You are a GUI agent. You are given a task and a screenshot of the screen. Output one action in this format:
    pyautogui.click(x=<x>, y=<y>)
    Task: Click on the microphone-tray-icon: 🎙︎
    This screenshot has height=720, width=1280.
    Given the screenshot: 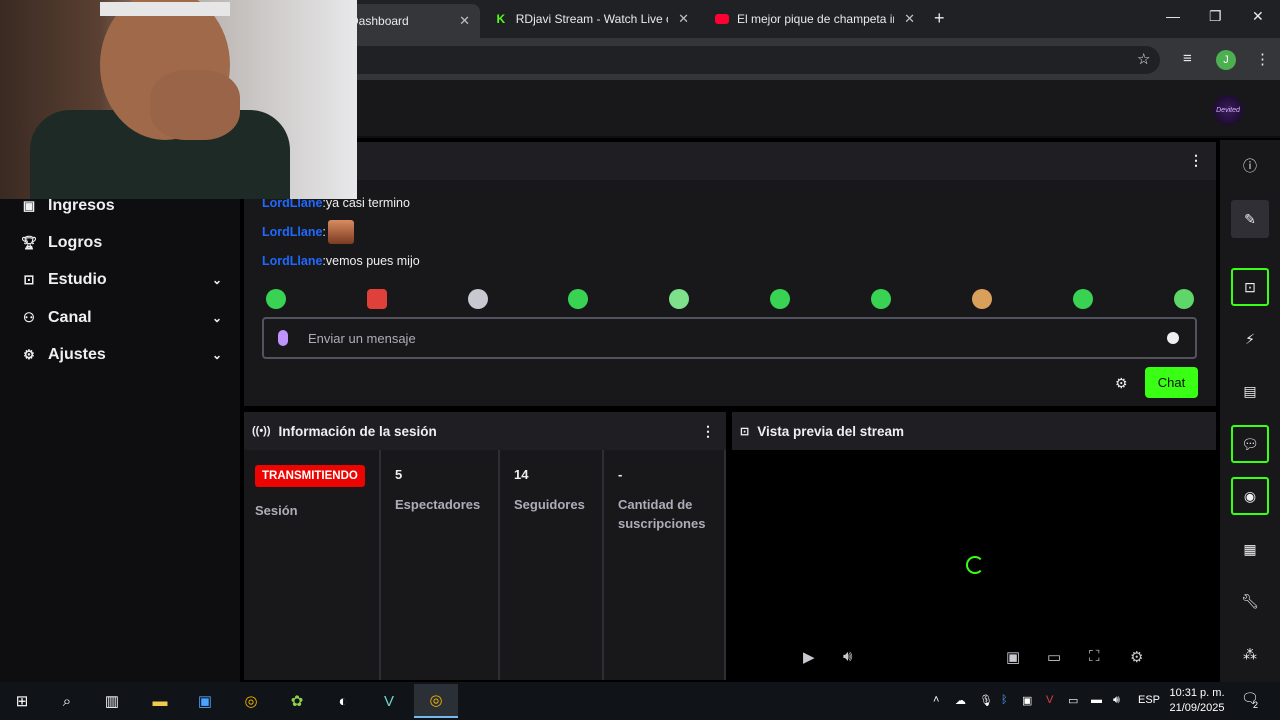 What is the action you would take?
    pyautogui.click(x=986, y=700)
    